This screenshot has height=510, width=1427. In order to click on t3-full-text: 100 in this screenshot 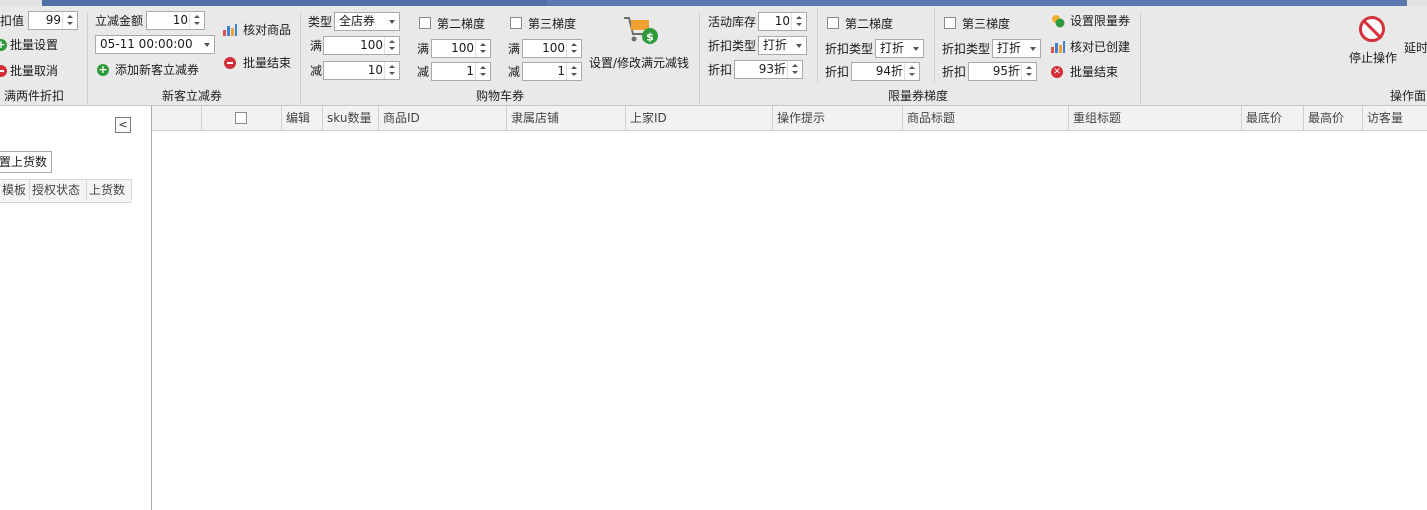, I will do `click(553, 48)`.